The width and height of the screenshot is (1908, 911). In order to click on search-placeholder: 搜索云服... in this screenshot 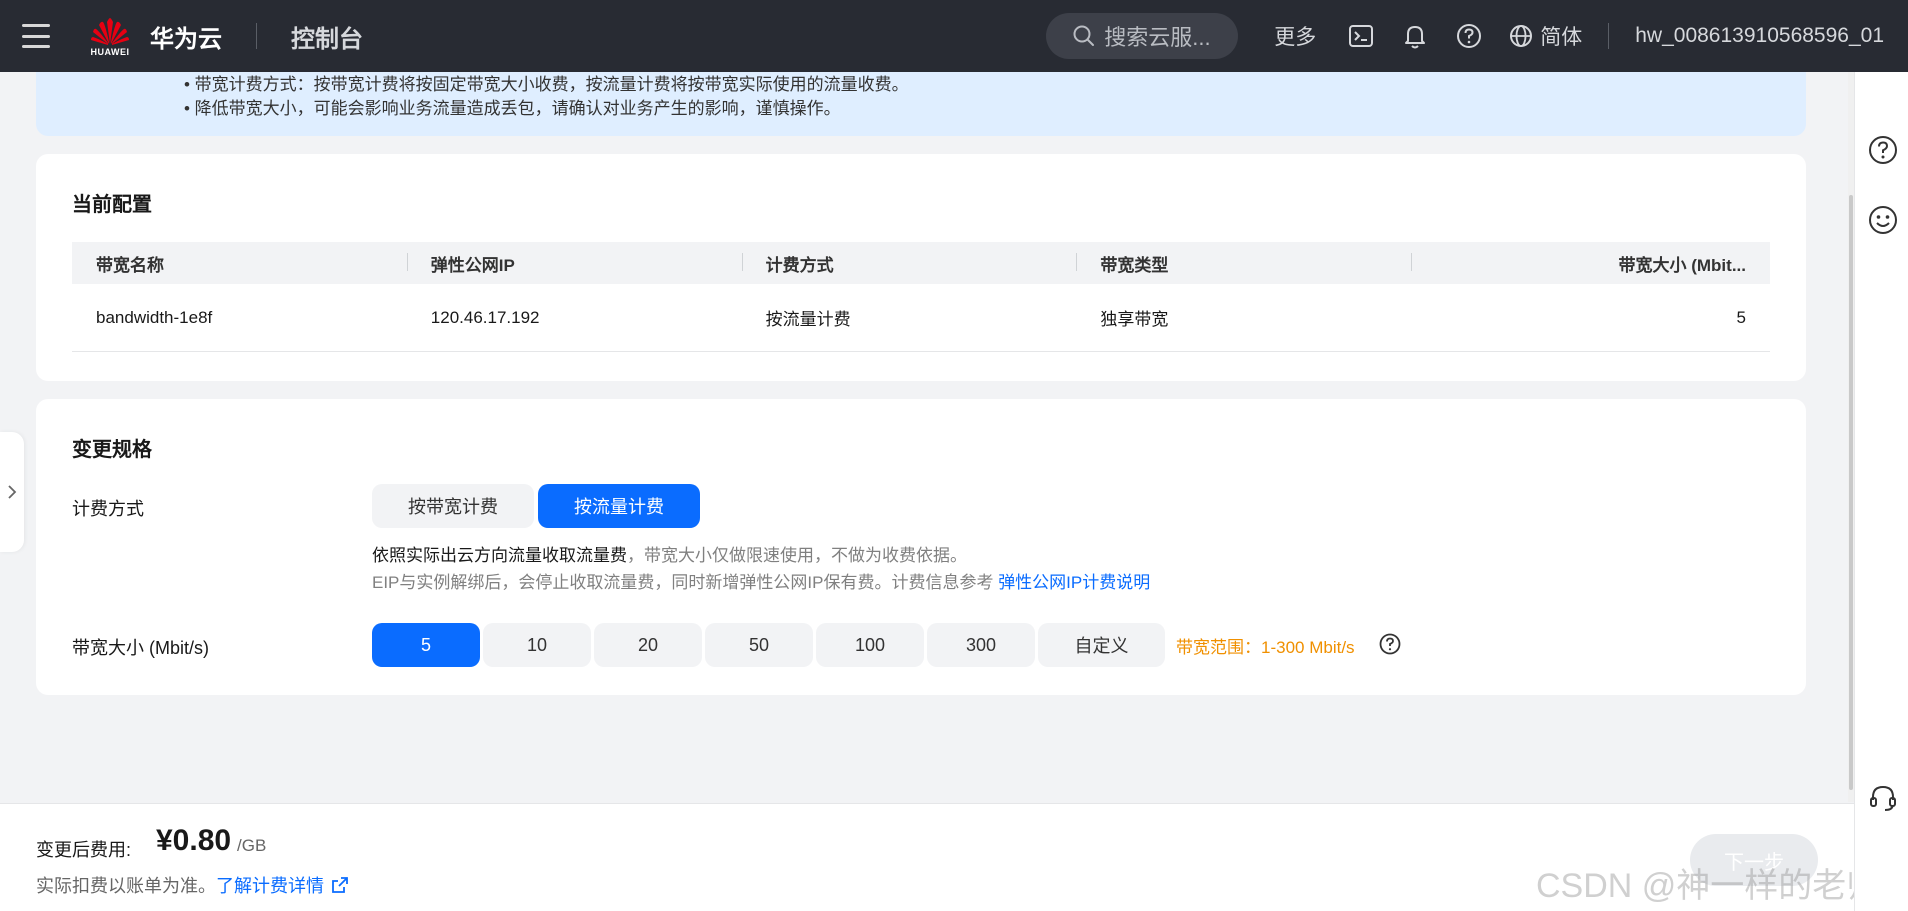, I will do `click(1157, 37)`.